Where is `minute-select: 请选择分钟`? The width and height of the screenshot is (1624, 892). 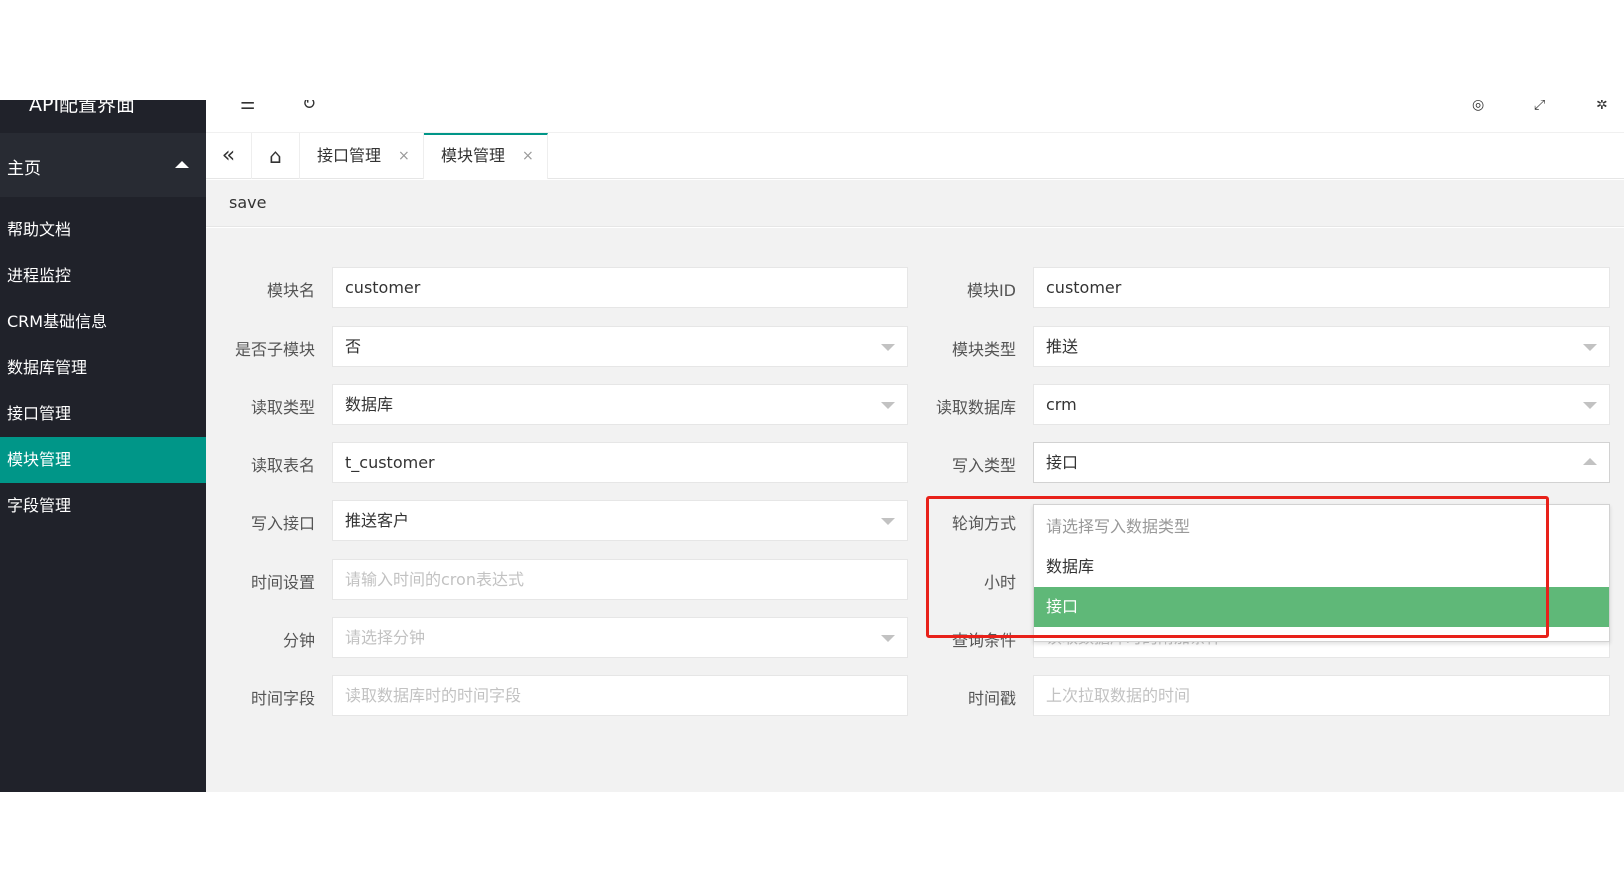
minute-select: 请选择分钟 is located at coordinates (620, 637).